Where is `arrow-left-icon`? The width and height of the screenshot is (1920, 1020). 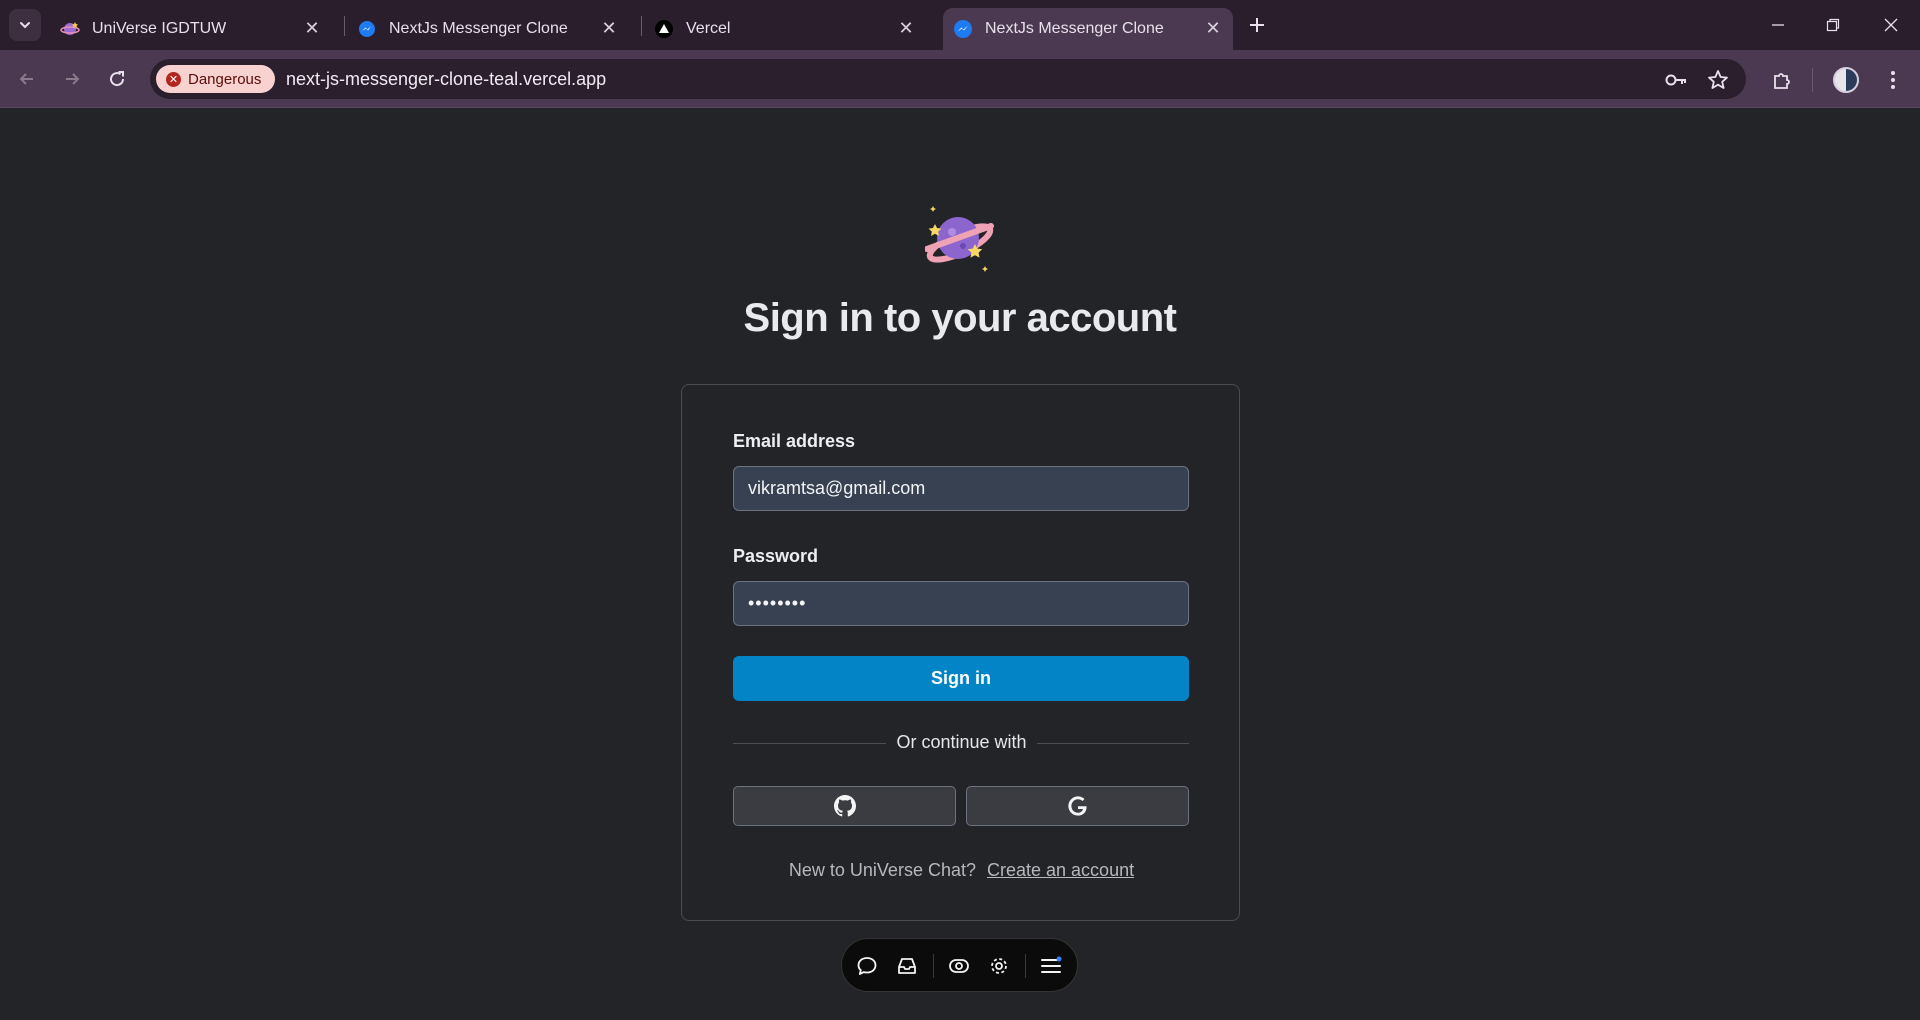
arrow-left-icon is located at coordinates (26, 79).